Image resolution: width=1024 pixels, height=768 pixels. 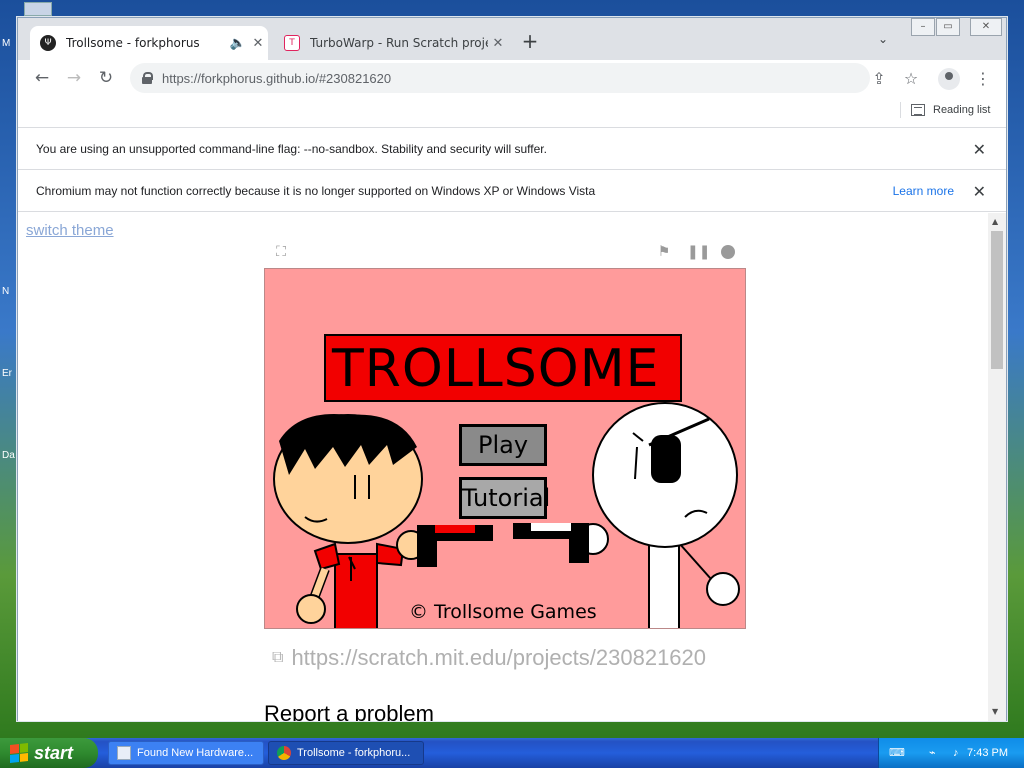 What do you see at coordinates (281, 252) in the screenshot?
I see `fullscreen-icon: ⛶` at bounding box center [281, 252].